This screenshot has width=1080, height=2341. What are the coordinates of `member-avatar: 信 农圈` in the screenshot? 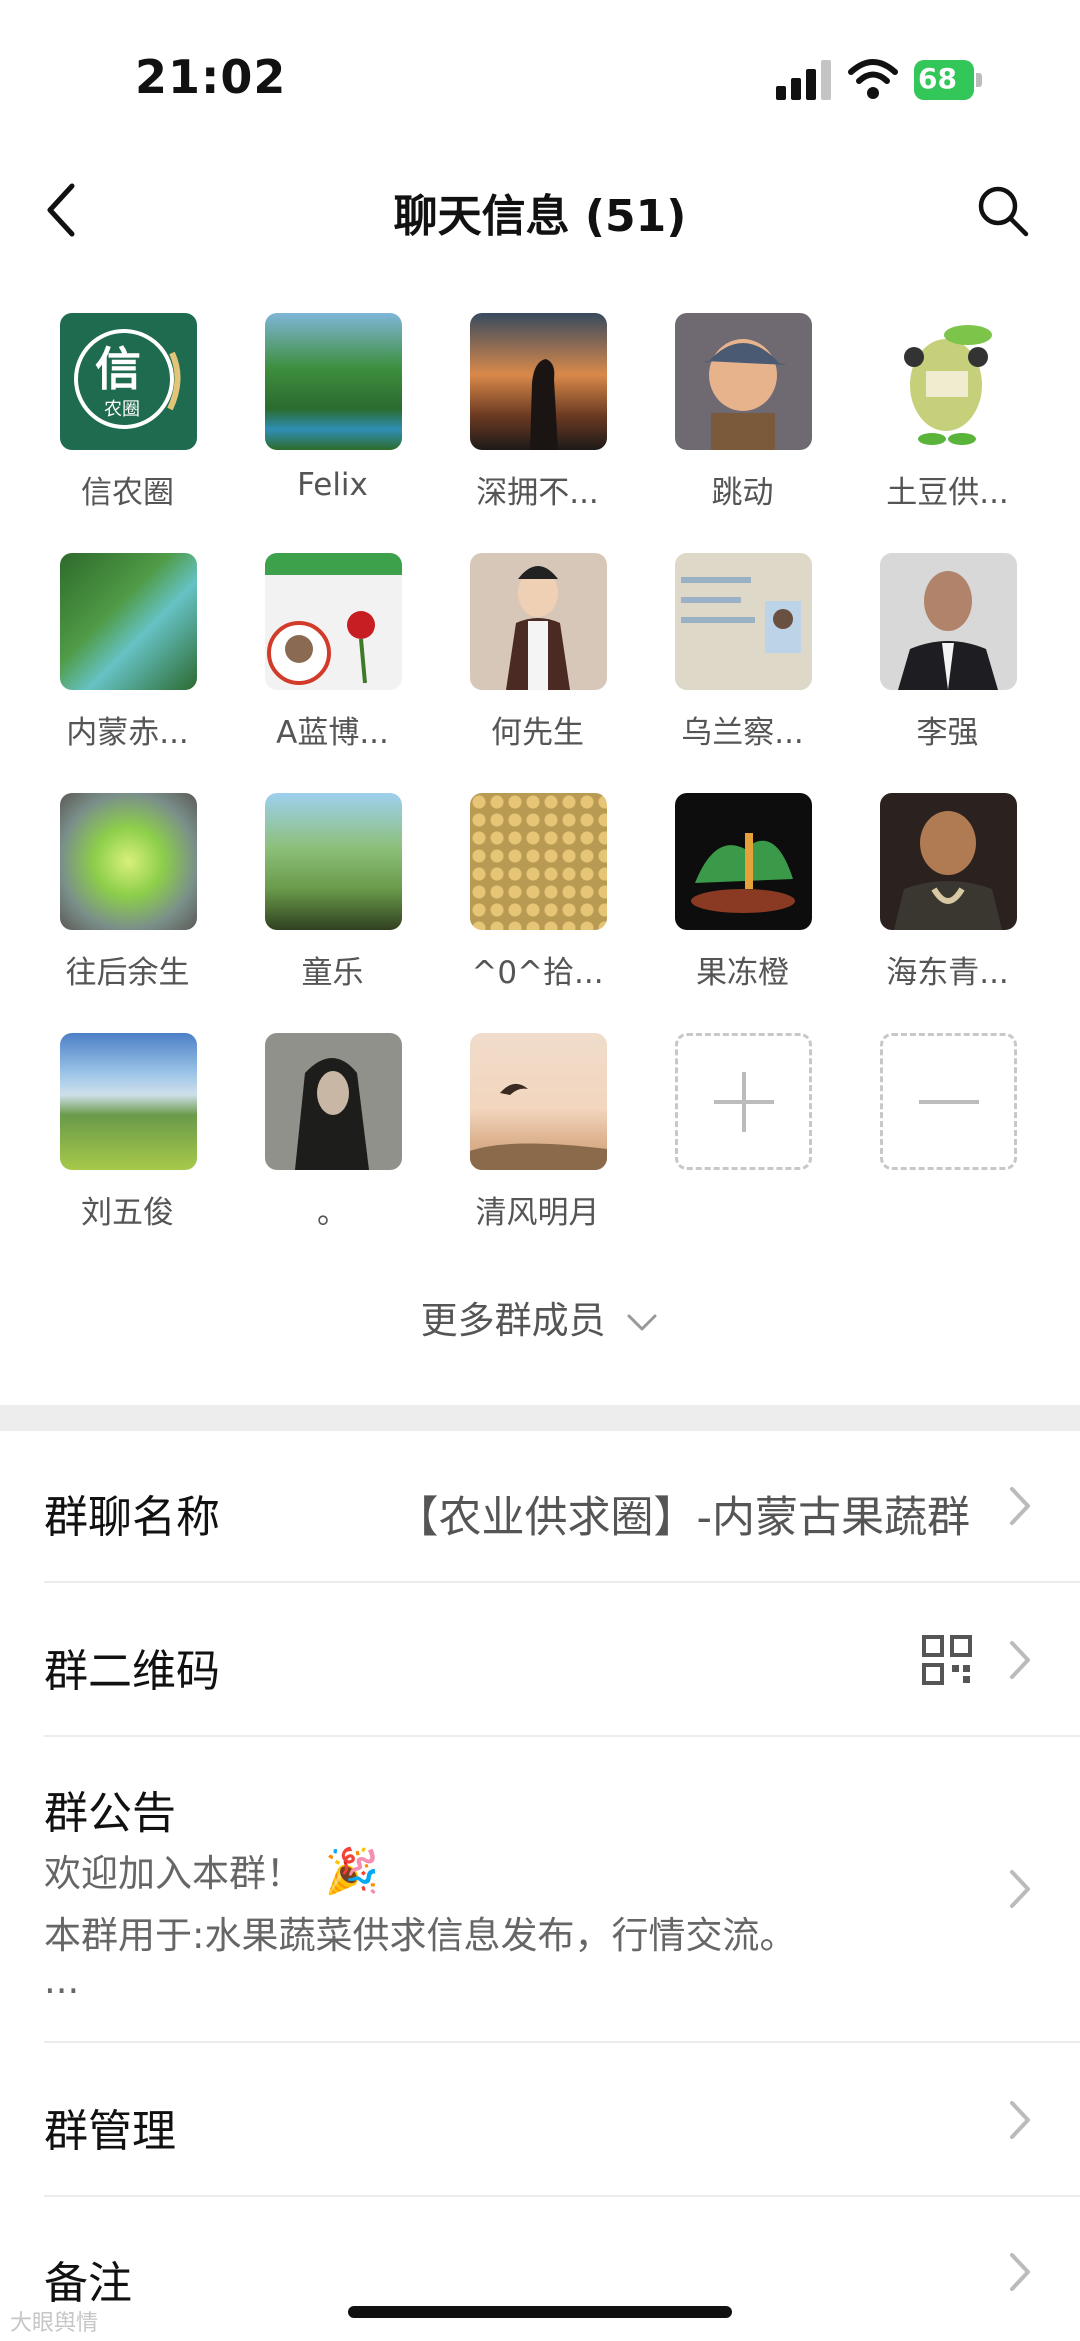 It's located at (128, 381).